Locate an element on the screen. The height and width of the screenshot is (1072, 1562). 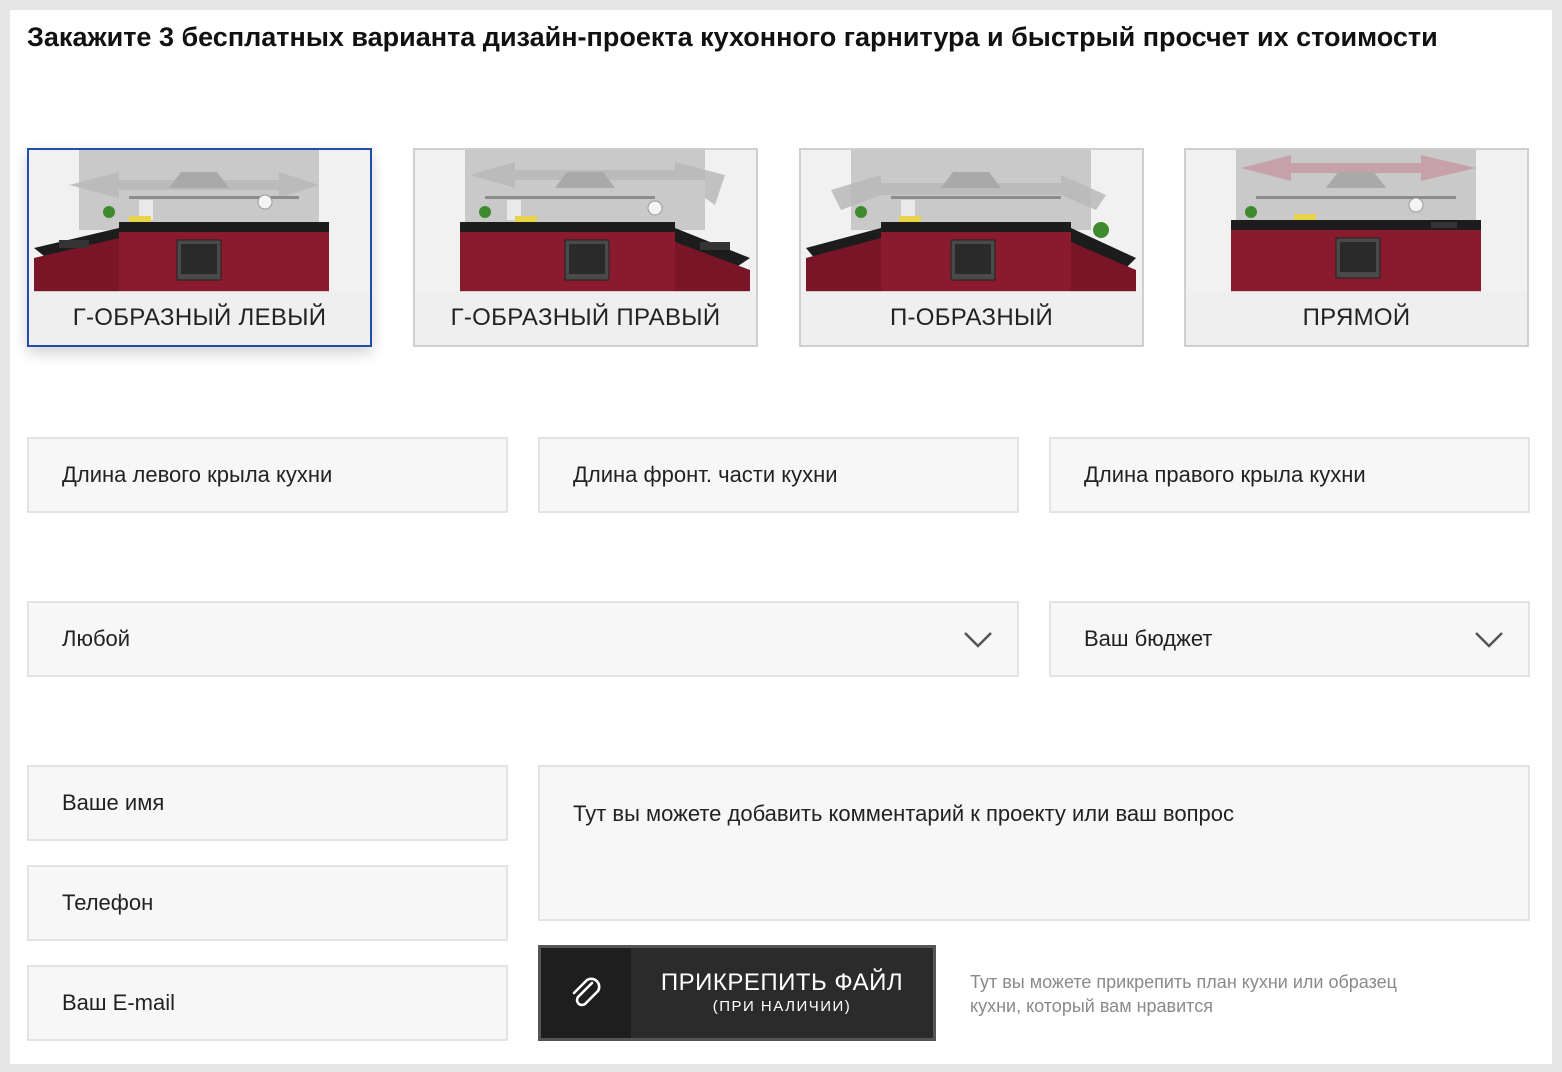
attach-icon-box is located at coordinates (586, 993).